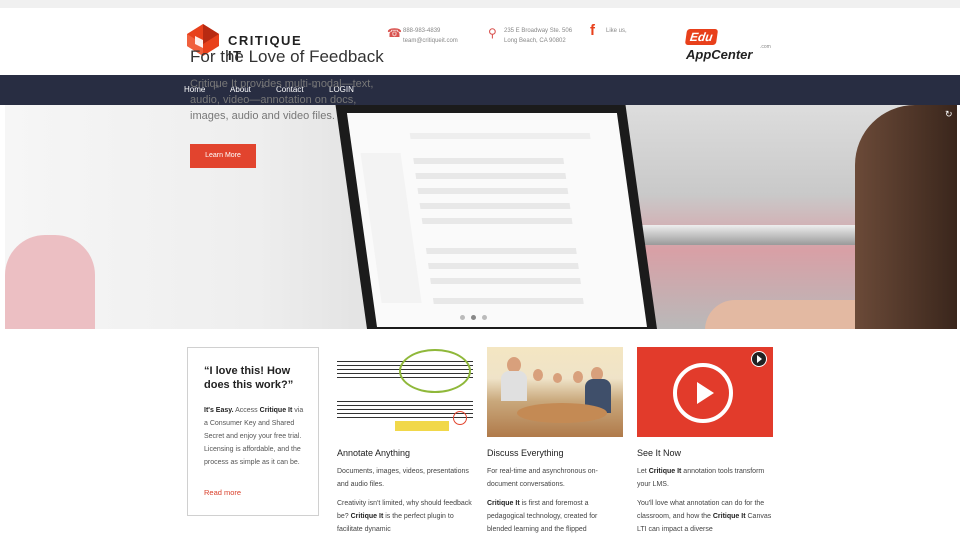 This screenshot has height=540, width=960. Describe the element at coordinates (535, 41) in the screenshot. I see `address-line-2: Long Beach, CA 90802` at that location.